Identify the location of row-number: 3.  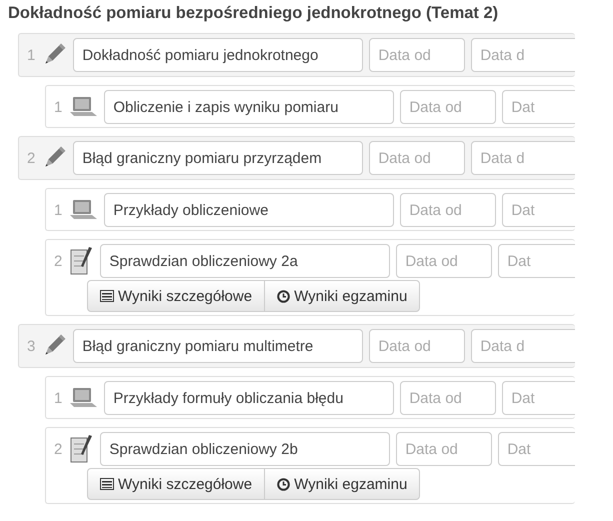
(31, 346).